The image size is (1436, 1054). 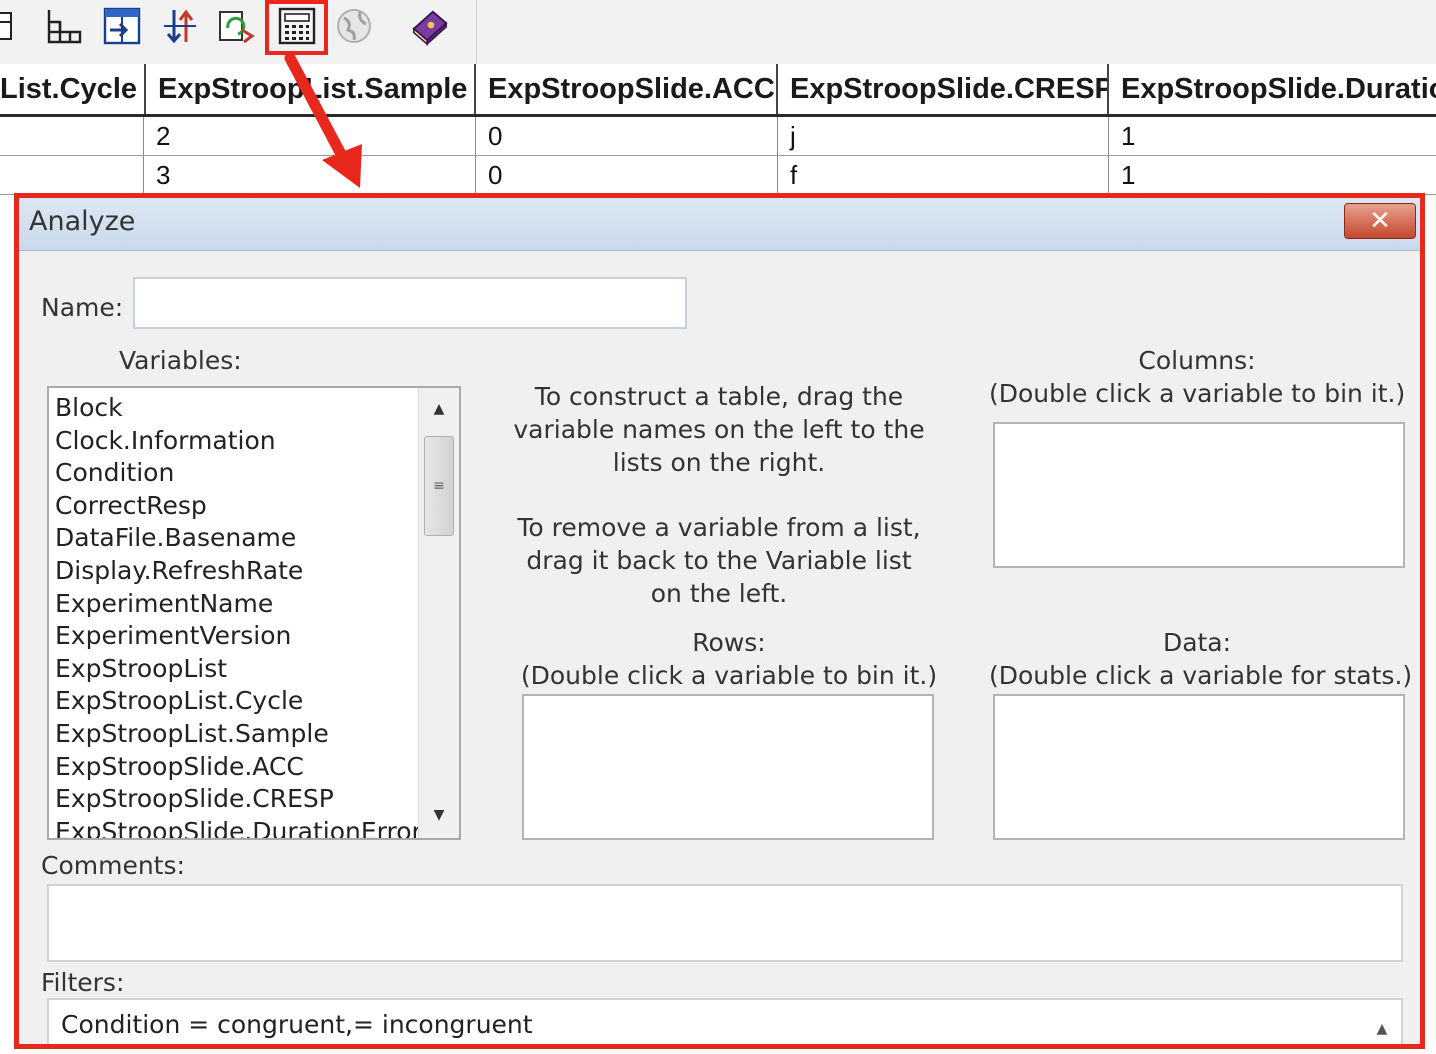 What do you see at coordinates (257, 604) in the screenshot?
I see `list-item: ExperimentName` at bounding box center [257, 604].